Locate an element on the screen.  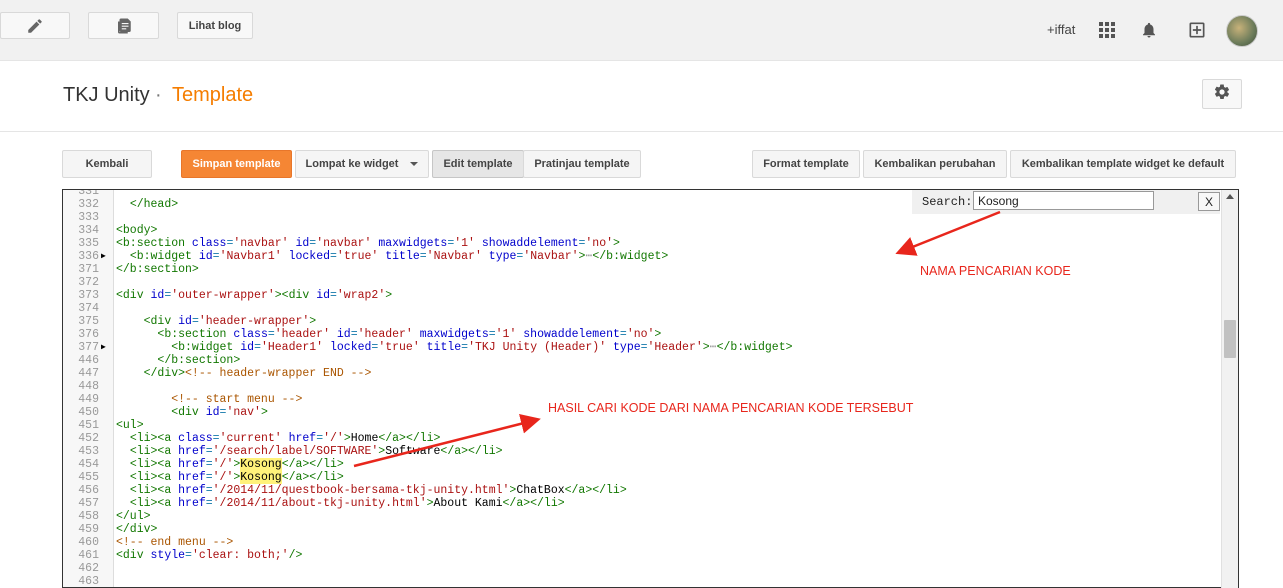
editor-scrollbar is located at coordinates (1229, 389).